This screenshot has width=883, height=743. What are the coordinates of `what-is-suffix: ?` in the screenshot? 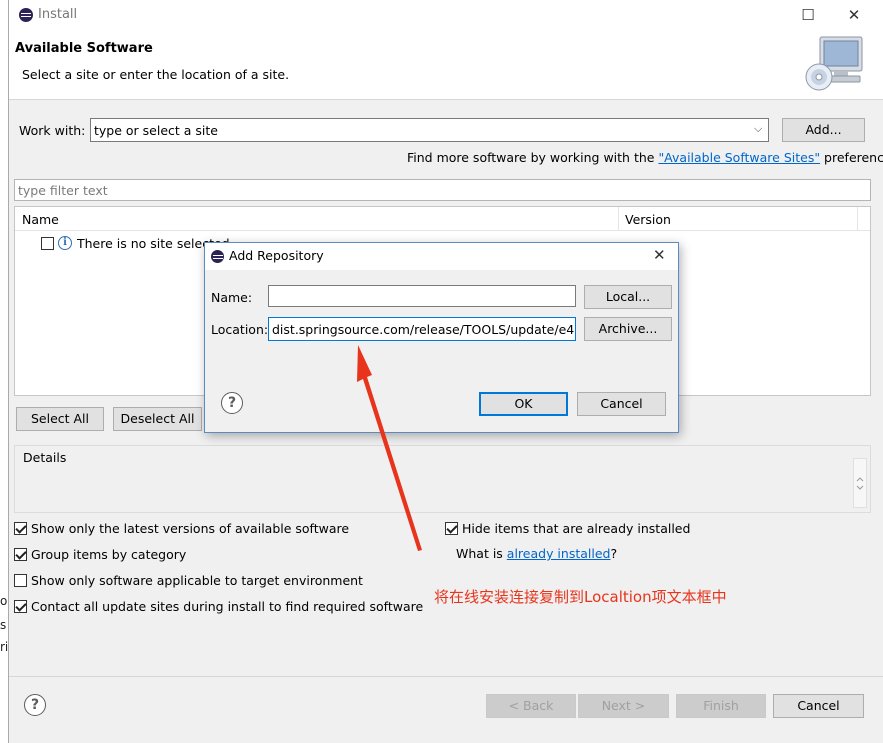 It's located at (614, 553).